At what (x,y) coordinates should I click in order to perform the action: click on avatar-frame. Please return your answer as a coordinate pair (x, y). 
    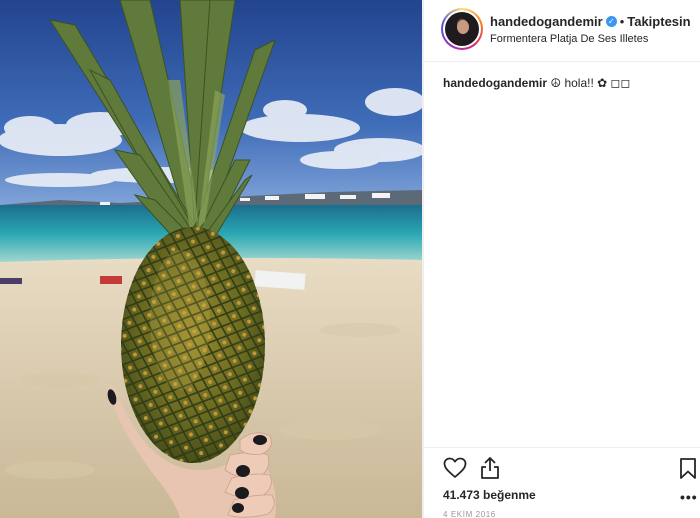
    Looking at the image, I should click on (462, 29).